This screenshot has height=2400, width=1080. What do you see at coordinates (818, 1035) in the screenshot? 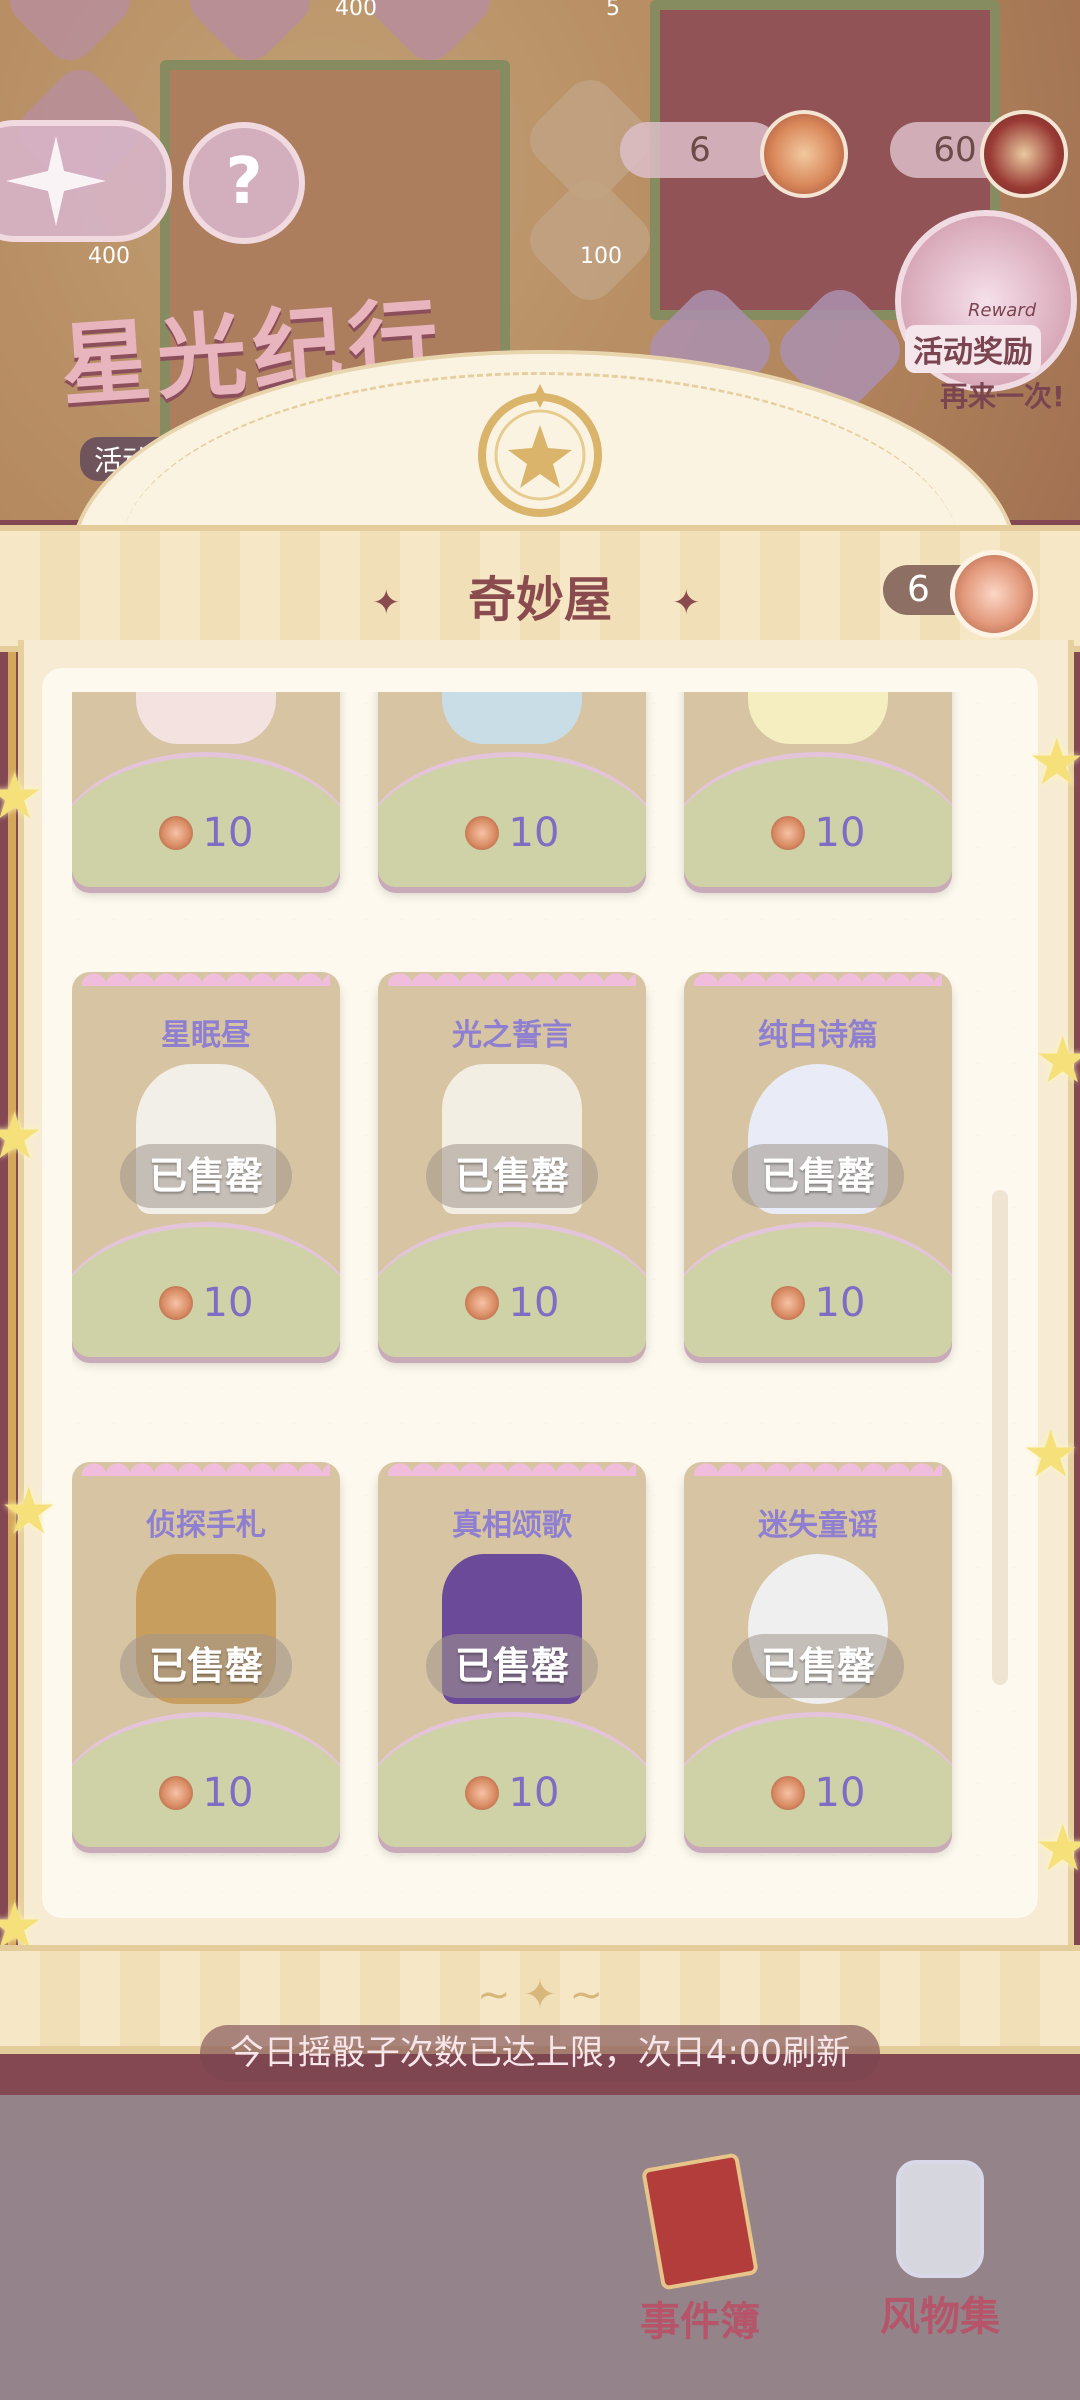
I see `item-name: 纯白诗篇` at bounding box center [818, 1035].